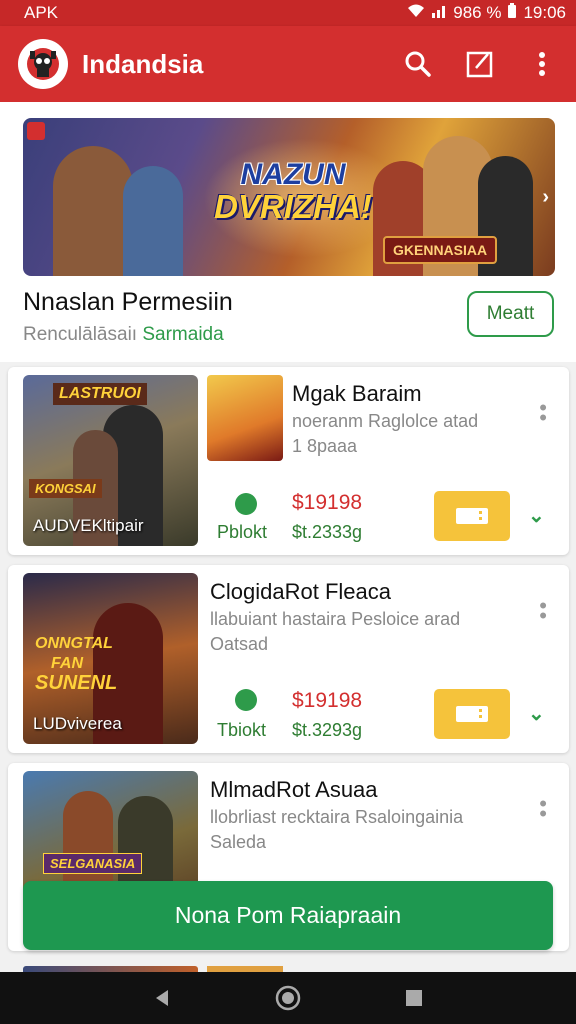 The image size is (576, 1024). Describe the element at coordinates (335, 631) in the screenshot. I see `item-description: llabuiant hastaira Pesloice arad Oatsad` at that location.